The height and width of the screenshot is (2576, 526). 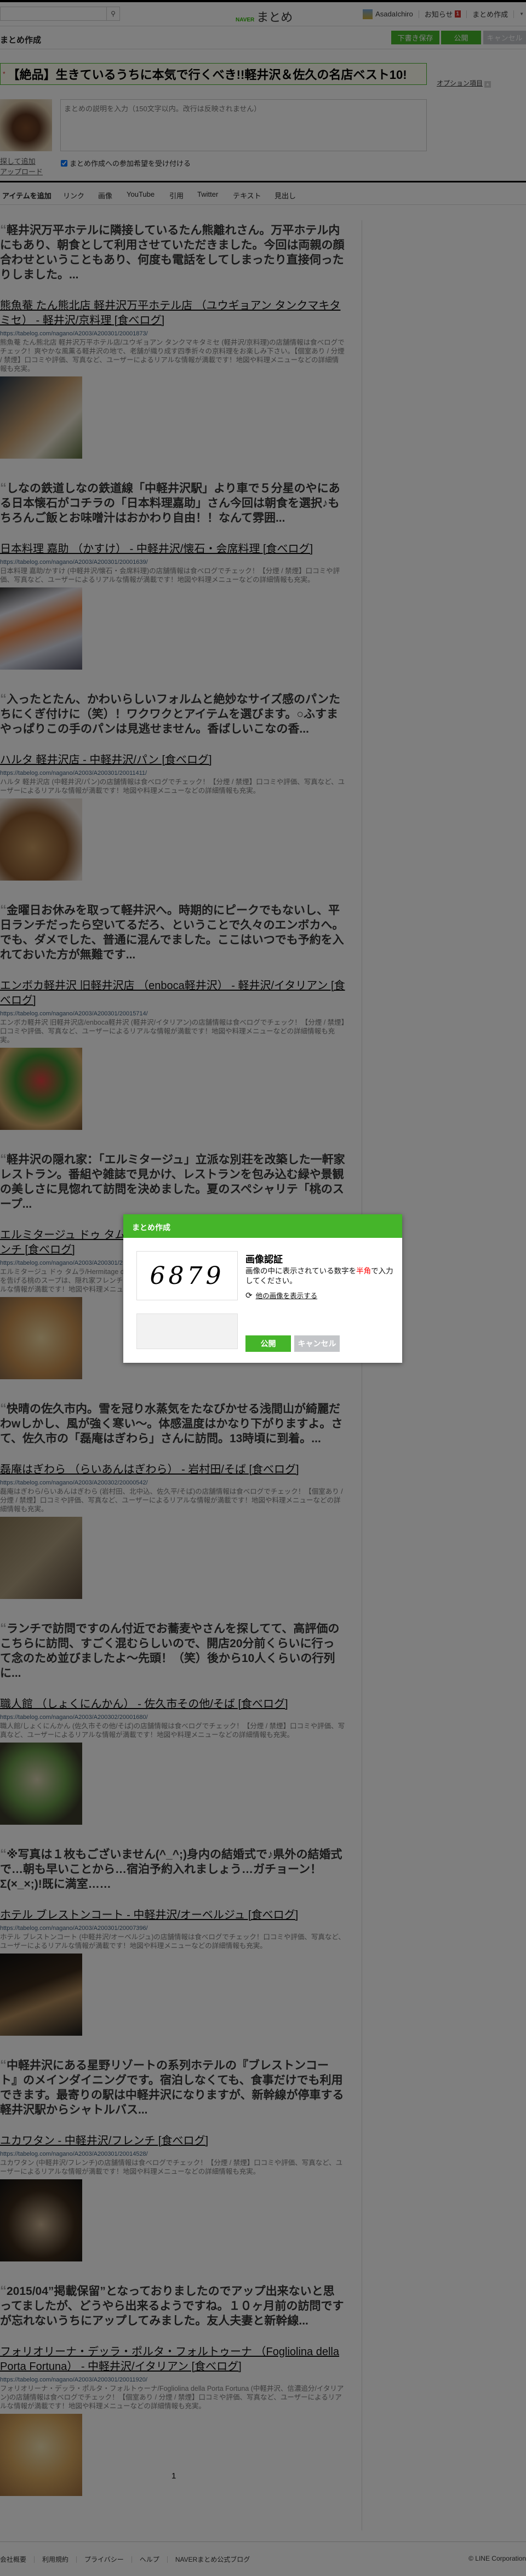 I want to click on captcha-instruction: 画像の中に表示されている数字を半角で入力してください。, so click(x=319, y=1276).